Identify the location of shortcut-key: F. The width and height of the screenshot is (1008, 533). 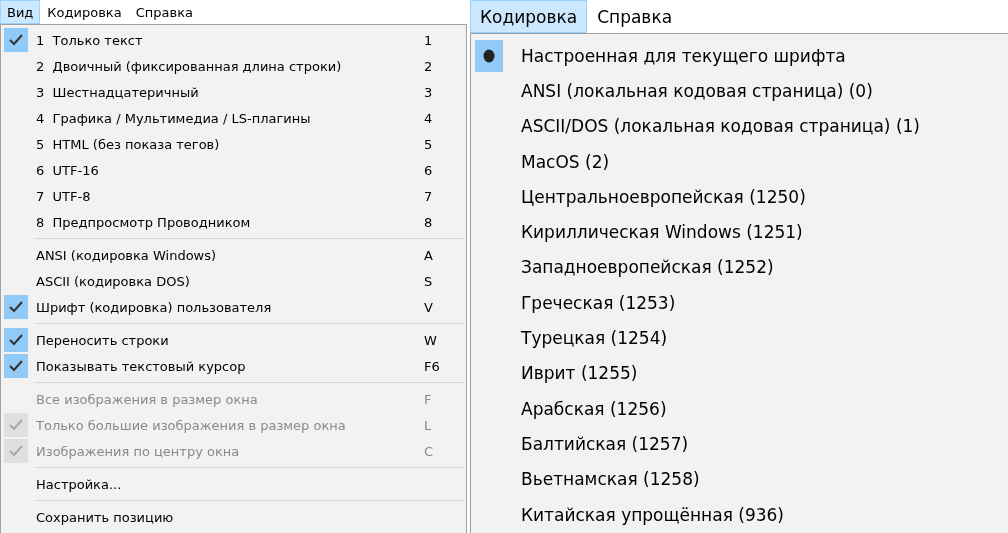
(444, 399).